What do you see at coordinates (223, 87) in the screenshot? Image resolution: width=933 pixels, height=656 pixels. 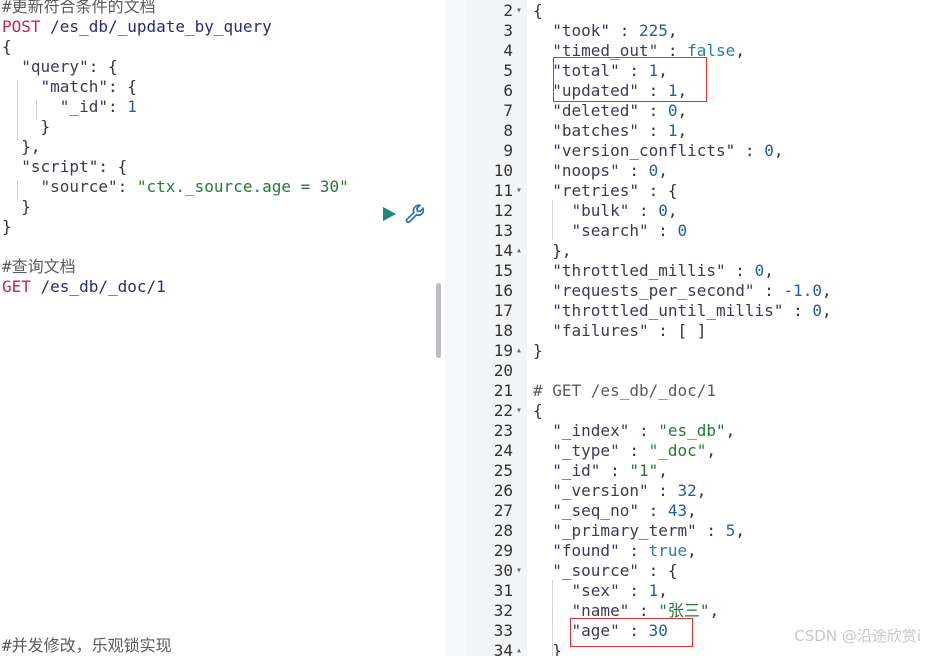 I see `request-line: "match": {` at bounding box center [223, 87].